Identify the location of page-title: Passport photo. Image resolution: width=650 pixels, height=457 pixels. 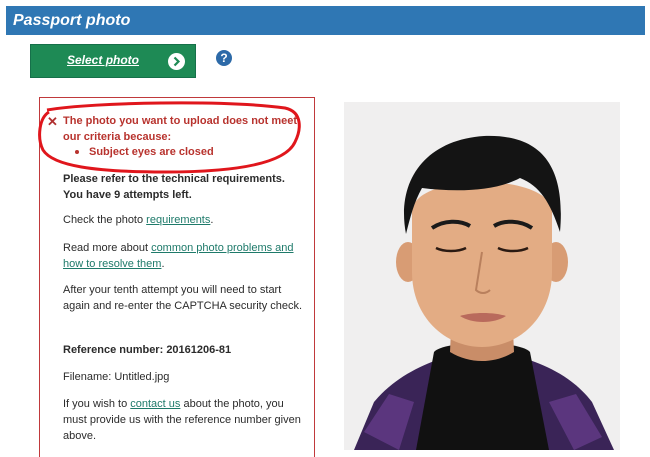
(72, 20).